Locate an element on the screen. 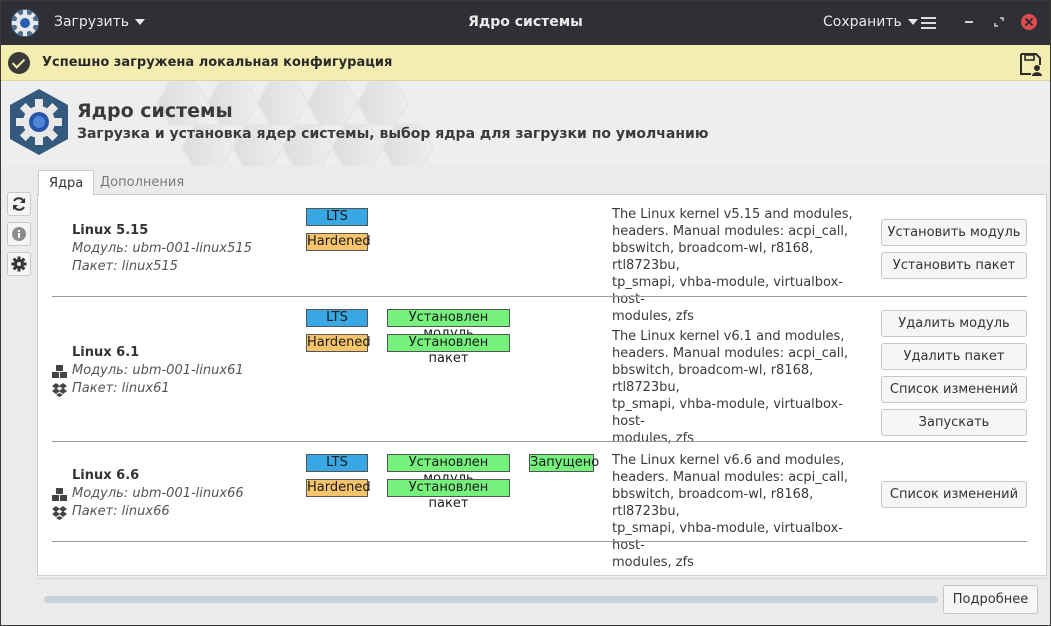  details-button: Подробнее is located at coordinates (990, 599).